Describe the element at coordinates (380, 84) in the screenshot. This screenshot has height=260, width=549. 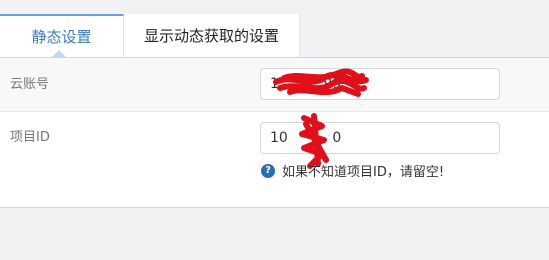
I see `cloud-account-input` at that location.